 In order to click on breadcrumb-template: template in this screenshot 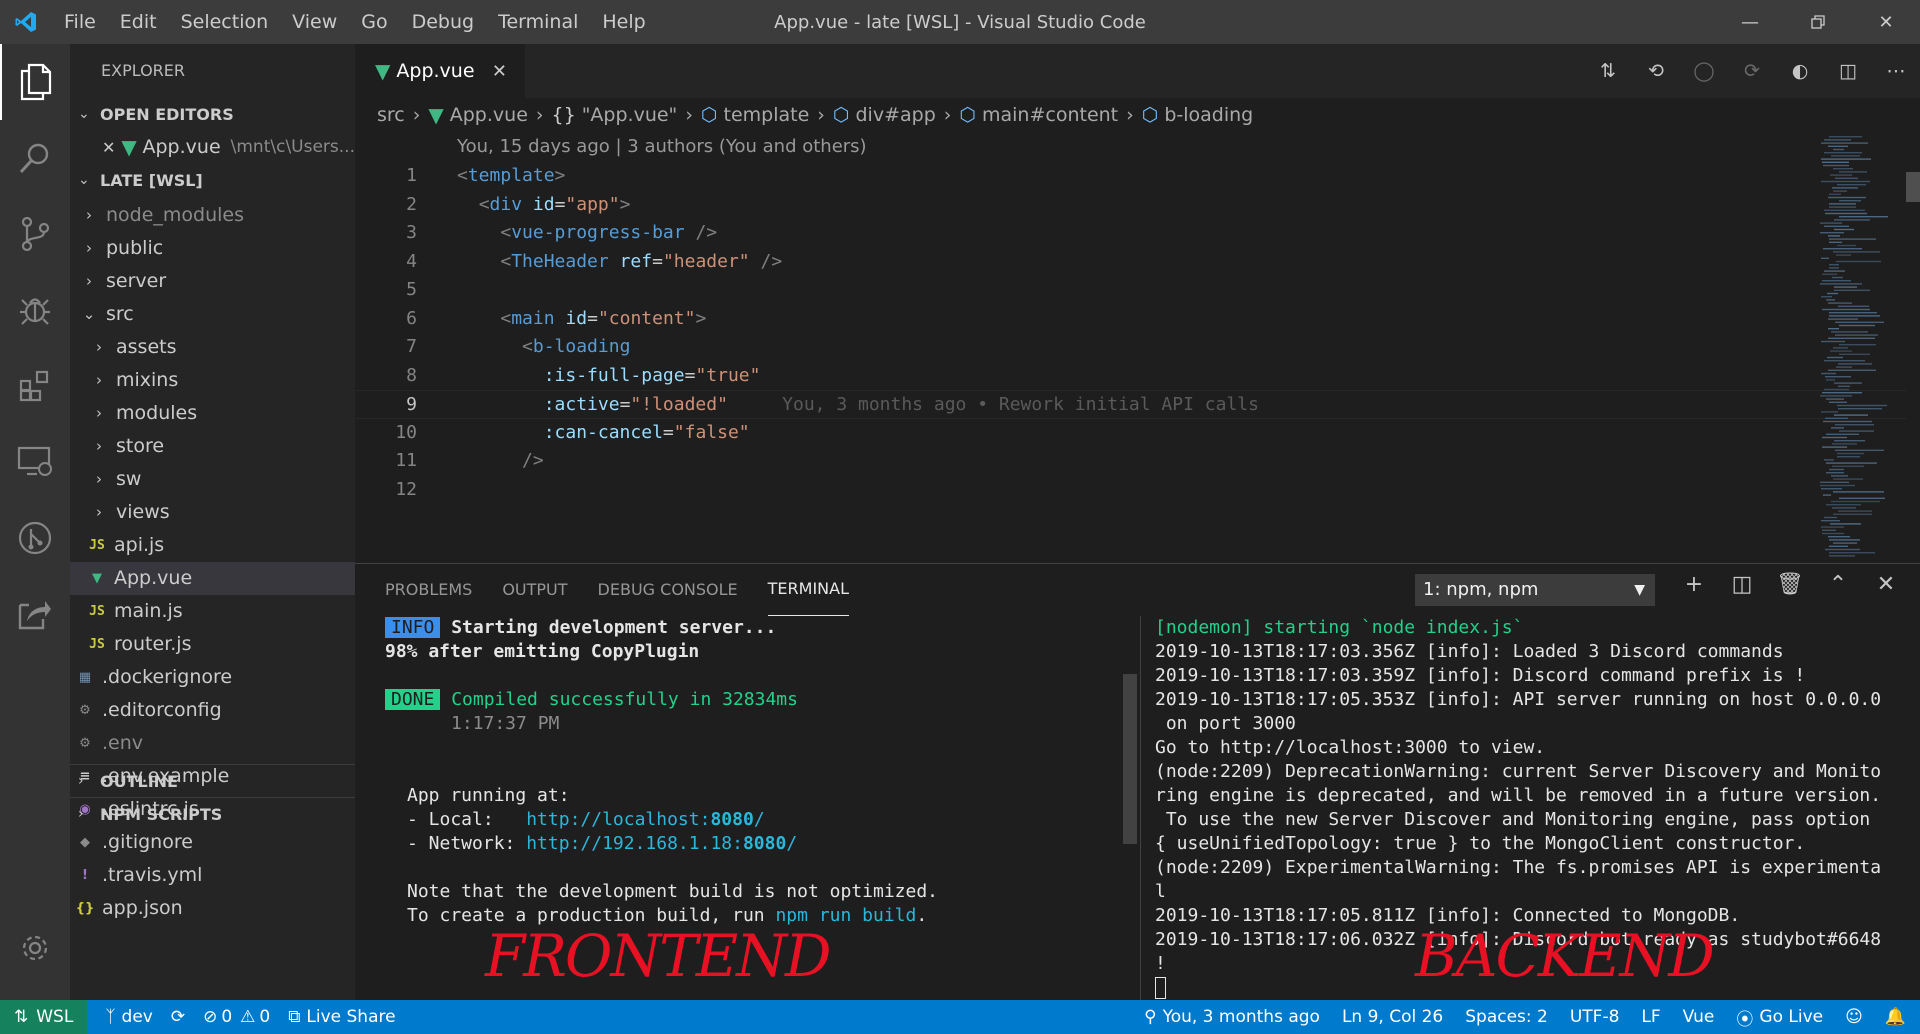, I will do `click(767, 115)`.